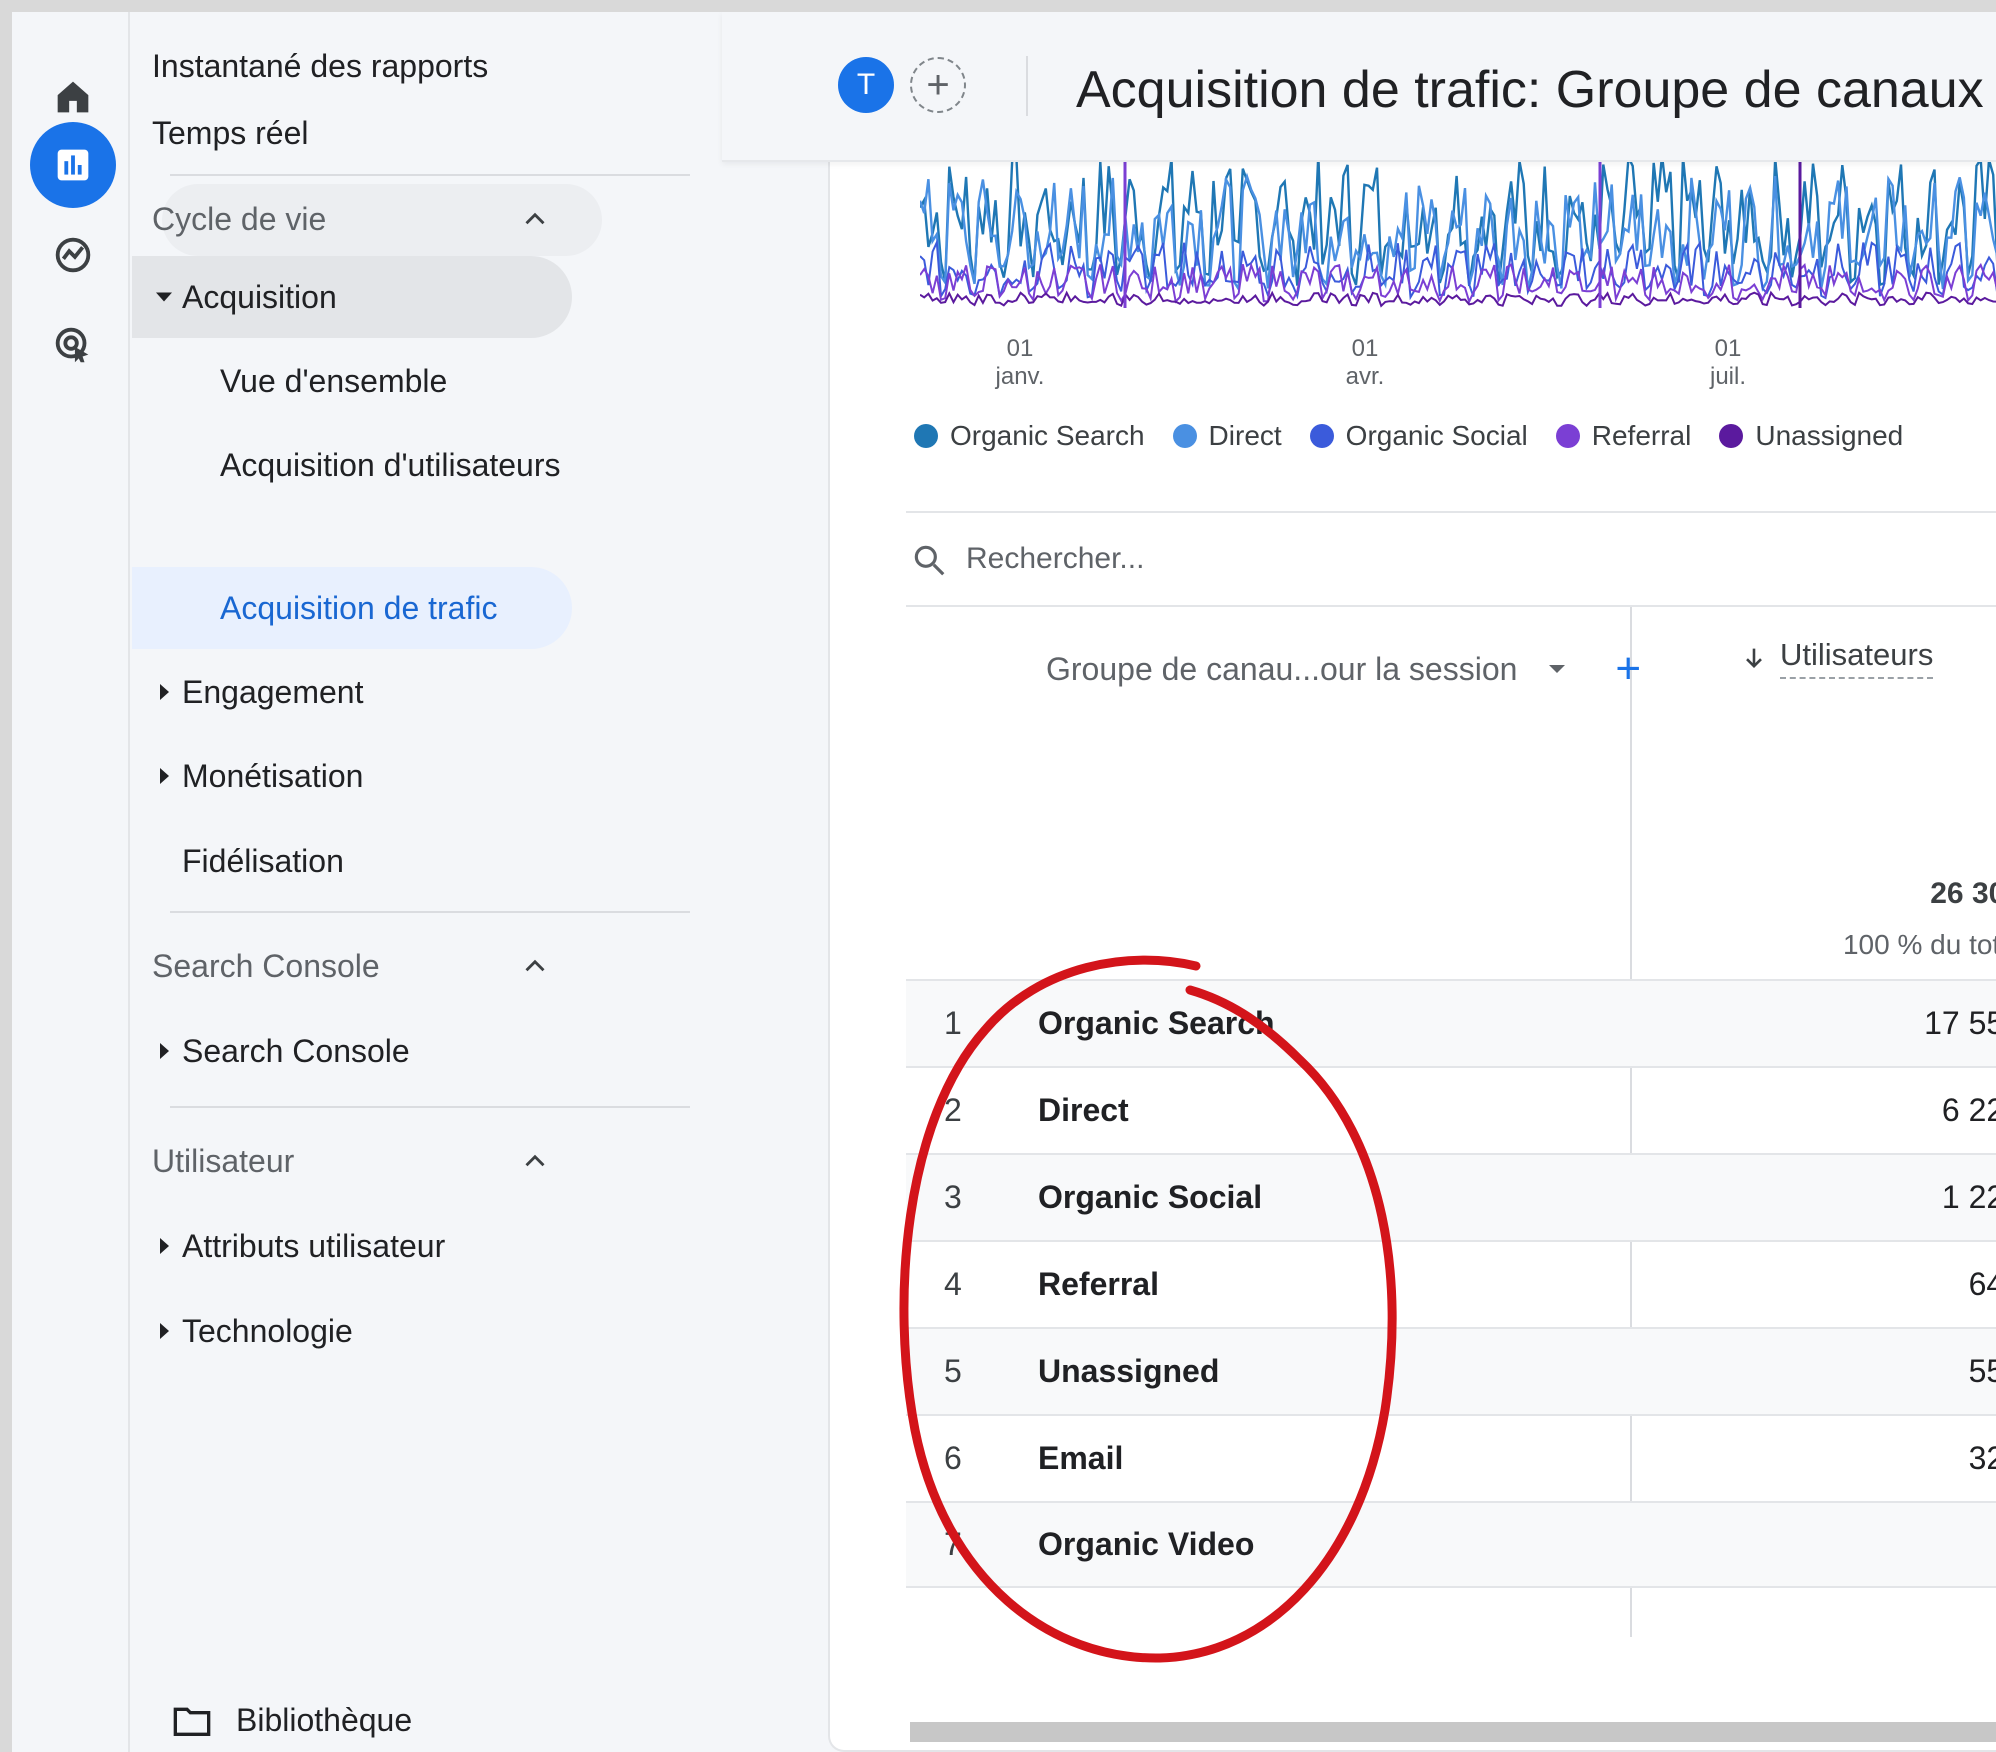 Image resolution: width=1996 pixels, height=1752 pixels. Describe the element at coordinates (247, 776) in the screenshot. I see `nav-monetization: Monétisation` at that location.